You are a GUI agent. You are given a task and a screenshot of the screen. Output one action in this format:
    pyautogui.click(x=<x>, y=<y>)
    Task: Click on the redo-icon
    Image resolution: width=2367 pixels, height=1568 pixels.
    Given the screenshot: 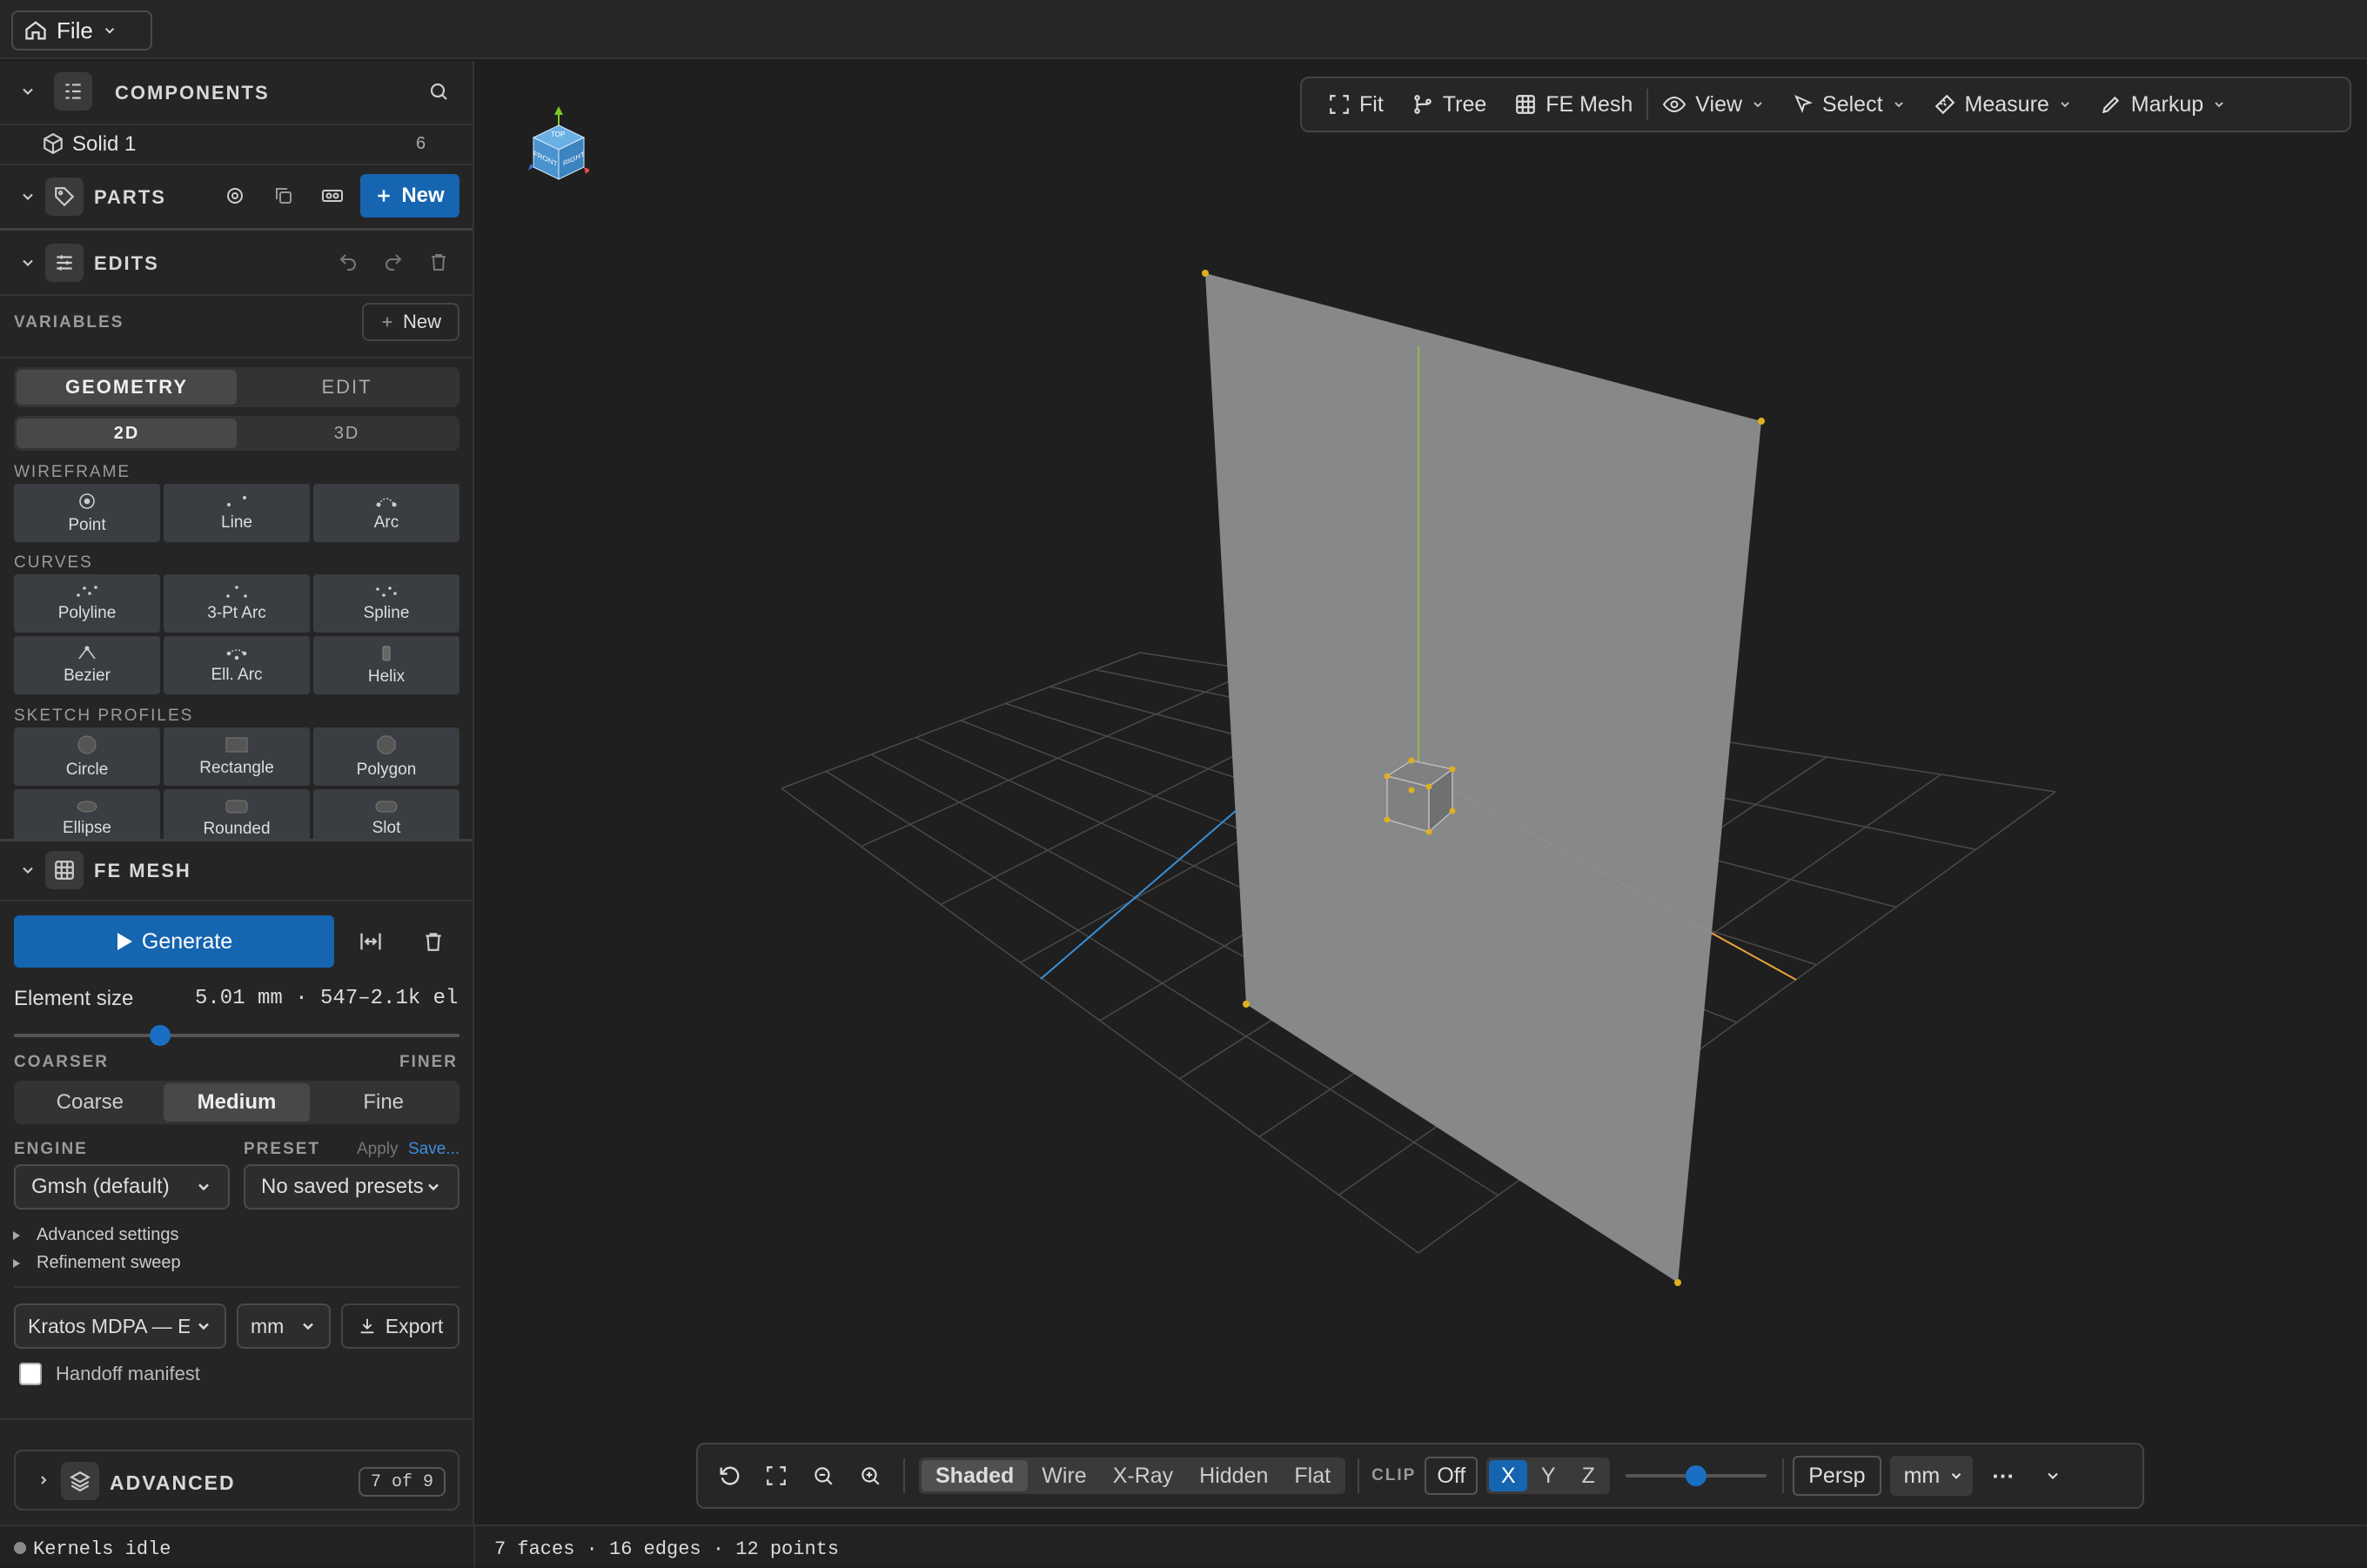 What is the action you would take?
    pyautogui.click(x=393, y=262)
    